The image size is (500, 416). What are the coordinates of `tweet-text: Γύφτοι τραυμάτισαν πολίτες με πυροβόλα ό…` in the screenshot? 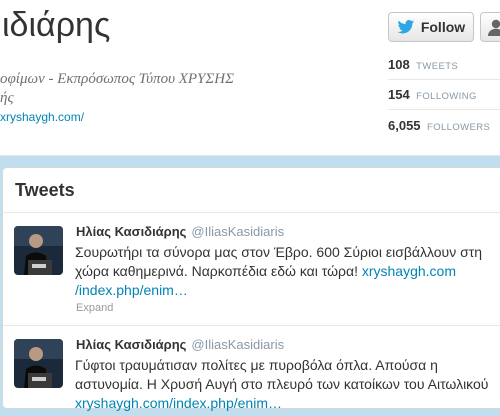 It's located at (287, 384).